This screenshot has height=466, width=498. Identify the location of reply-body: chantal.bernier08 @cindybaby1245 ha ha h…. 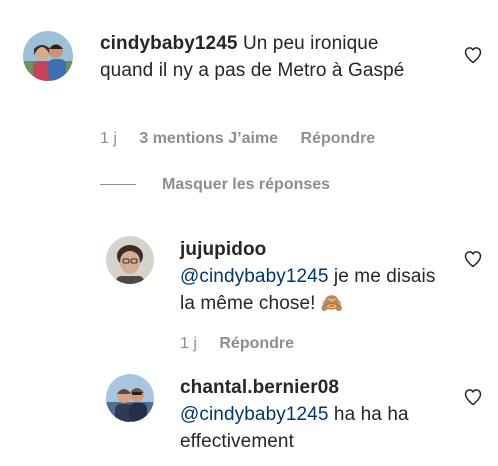
(315, 414).